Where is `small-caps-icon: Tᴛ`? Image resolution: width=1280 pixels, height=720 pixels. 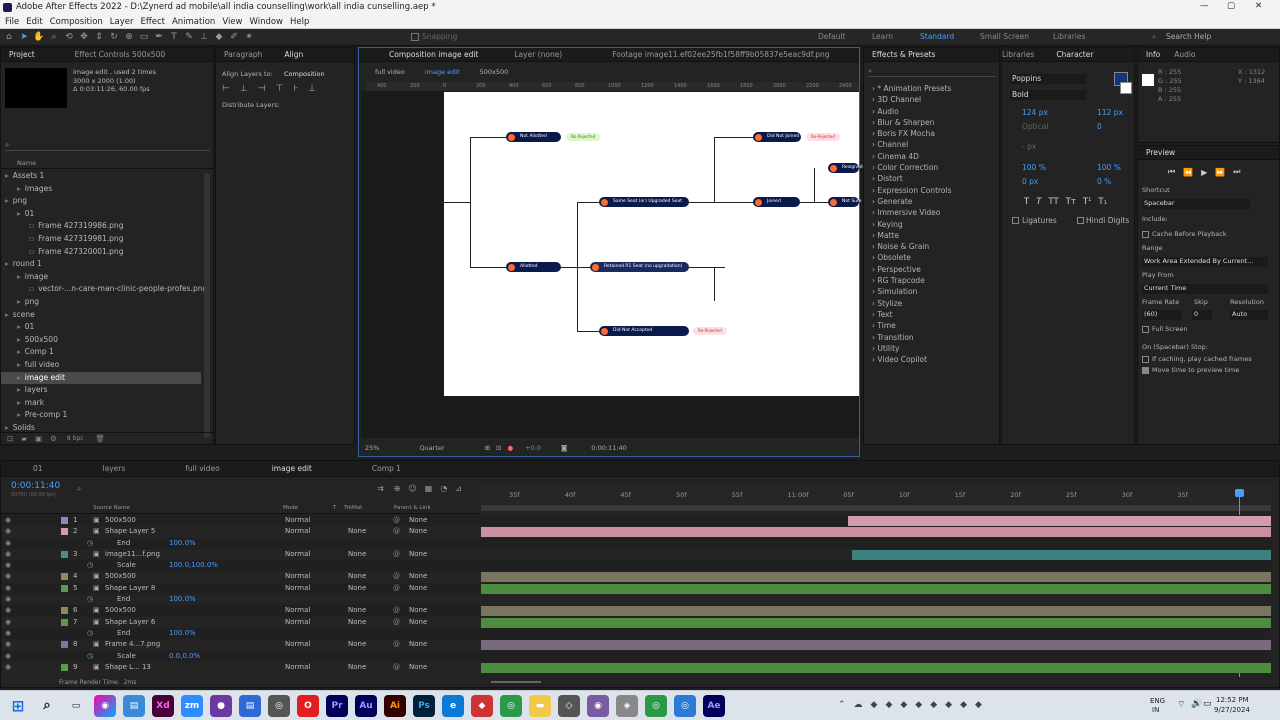 small-caps-icon: Tᴛ is located at coordinates (1071, 202).